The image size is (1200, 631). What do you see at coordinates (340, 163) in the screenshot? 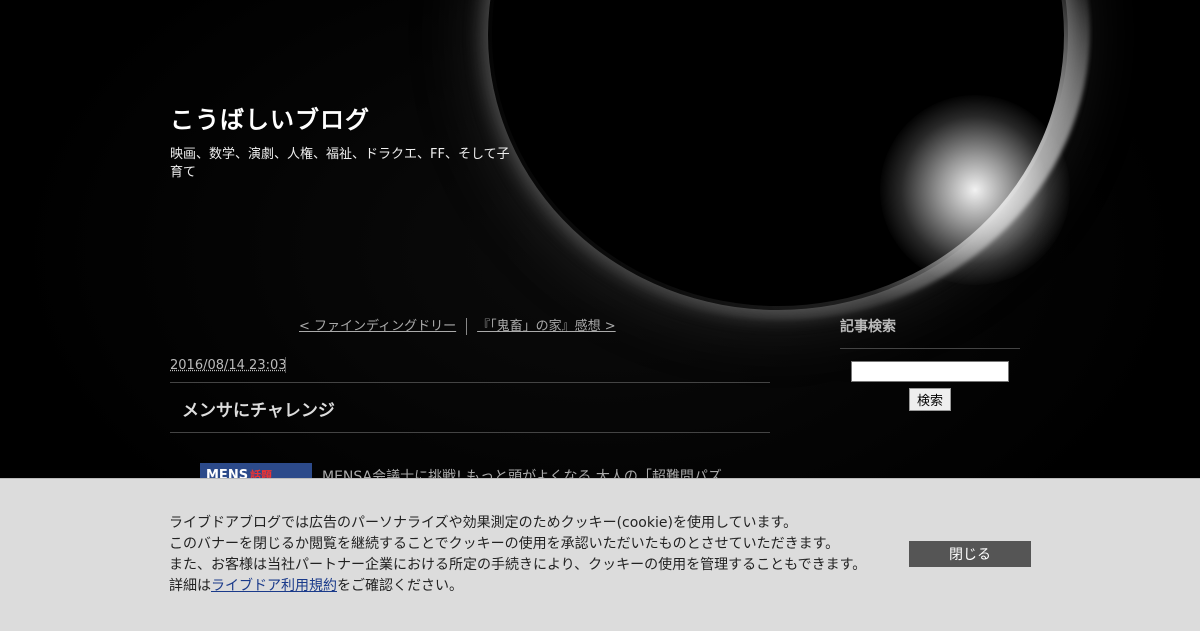
I see `blog-description: 映画、数学、演劇、人権、福祉、ドラクエ、FF、そして子育て` at bounding box center [340, 163].